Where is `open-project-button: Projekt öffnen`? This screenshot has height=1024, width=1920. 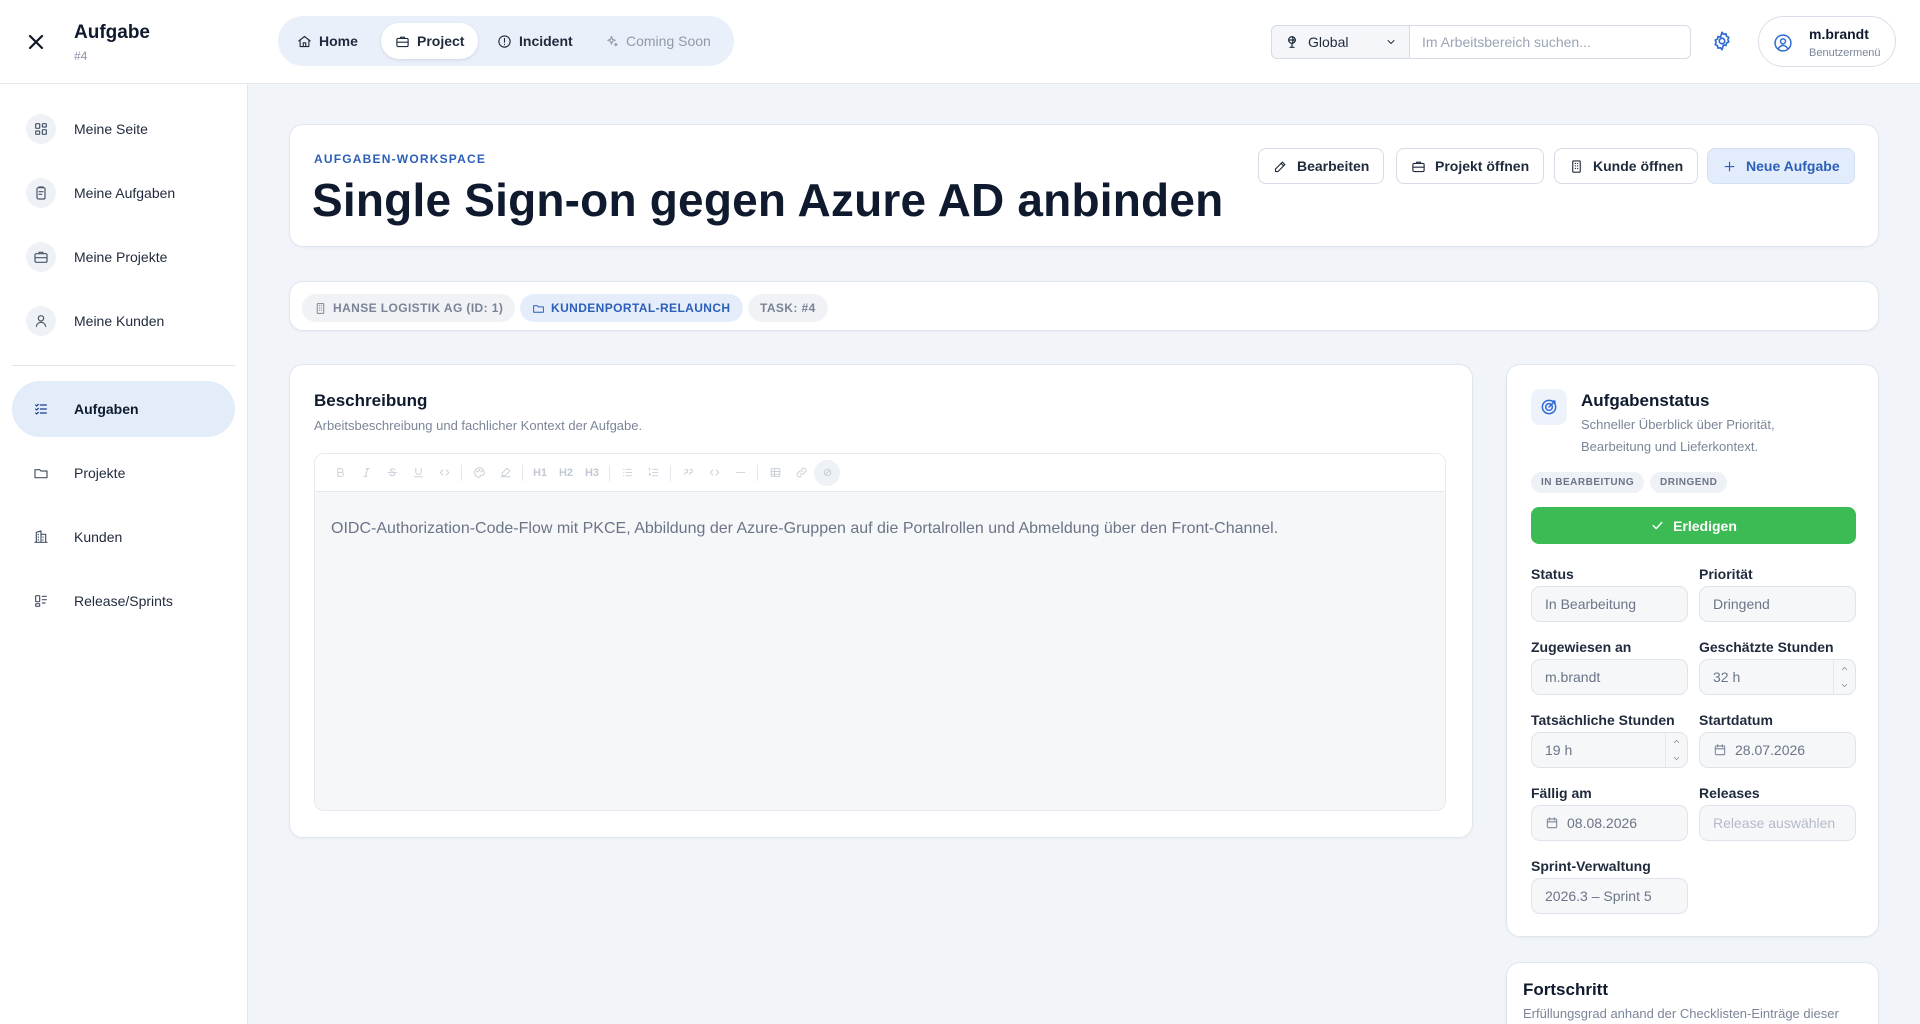 open-project-button: Projekt öffnen is located at coordinates (1470, 166).